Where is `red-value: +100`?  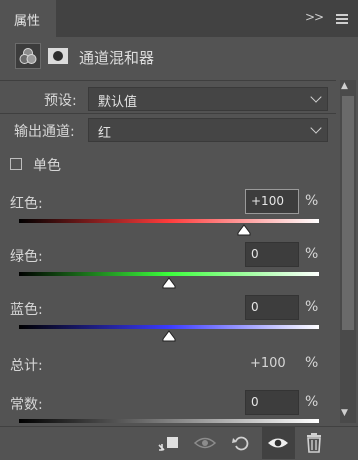 red-value: +100 is located at coordinates (267, 201).